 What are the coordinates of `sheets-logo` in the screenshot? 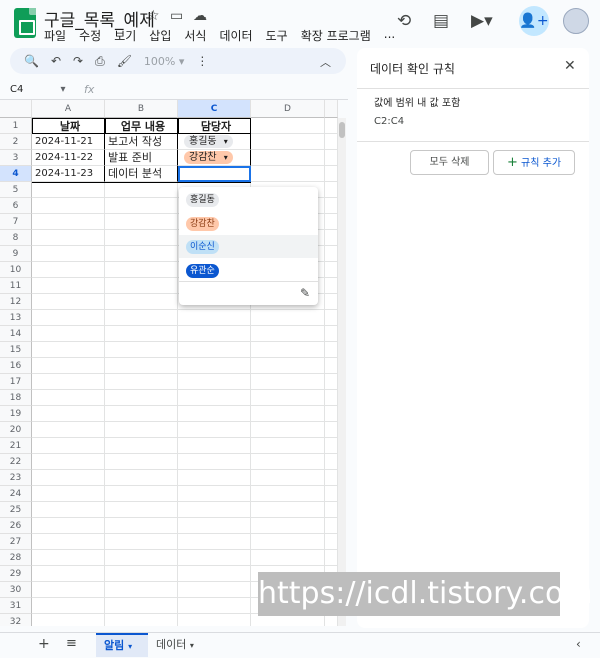 It's located at (25, 23).